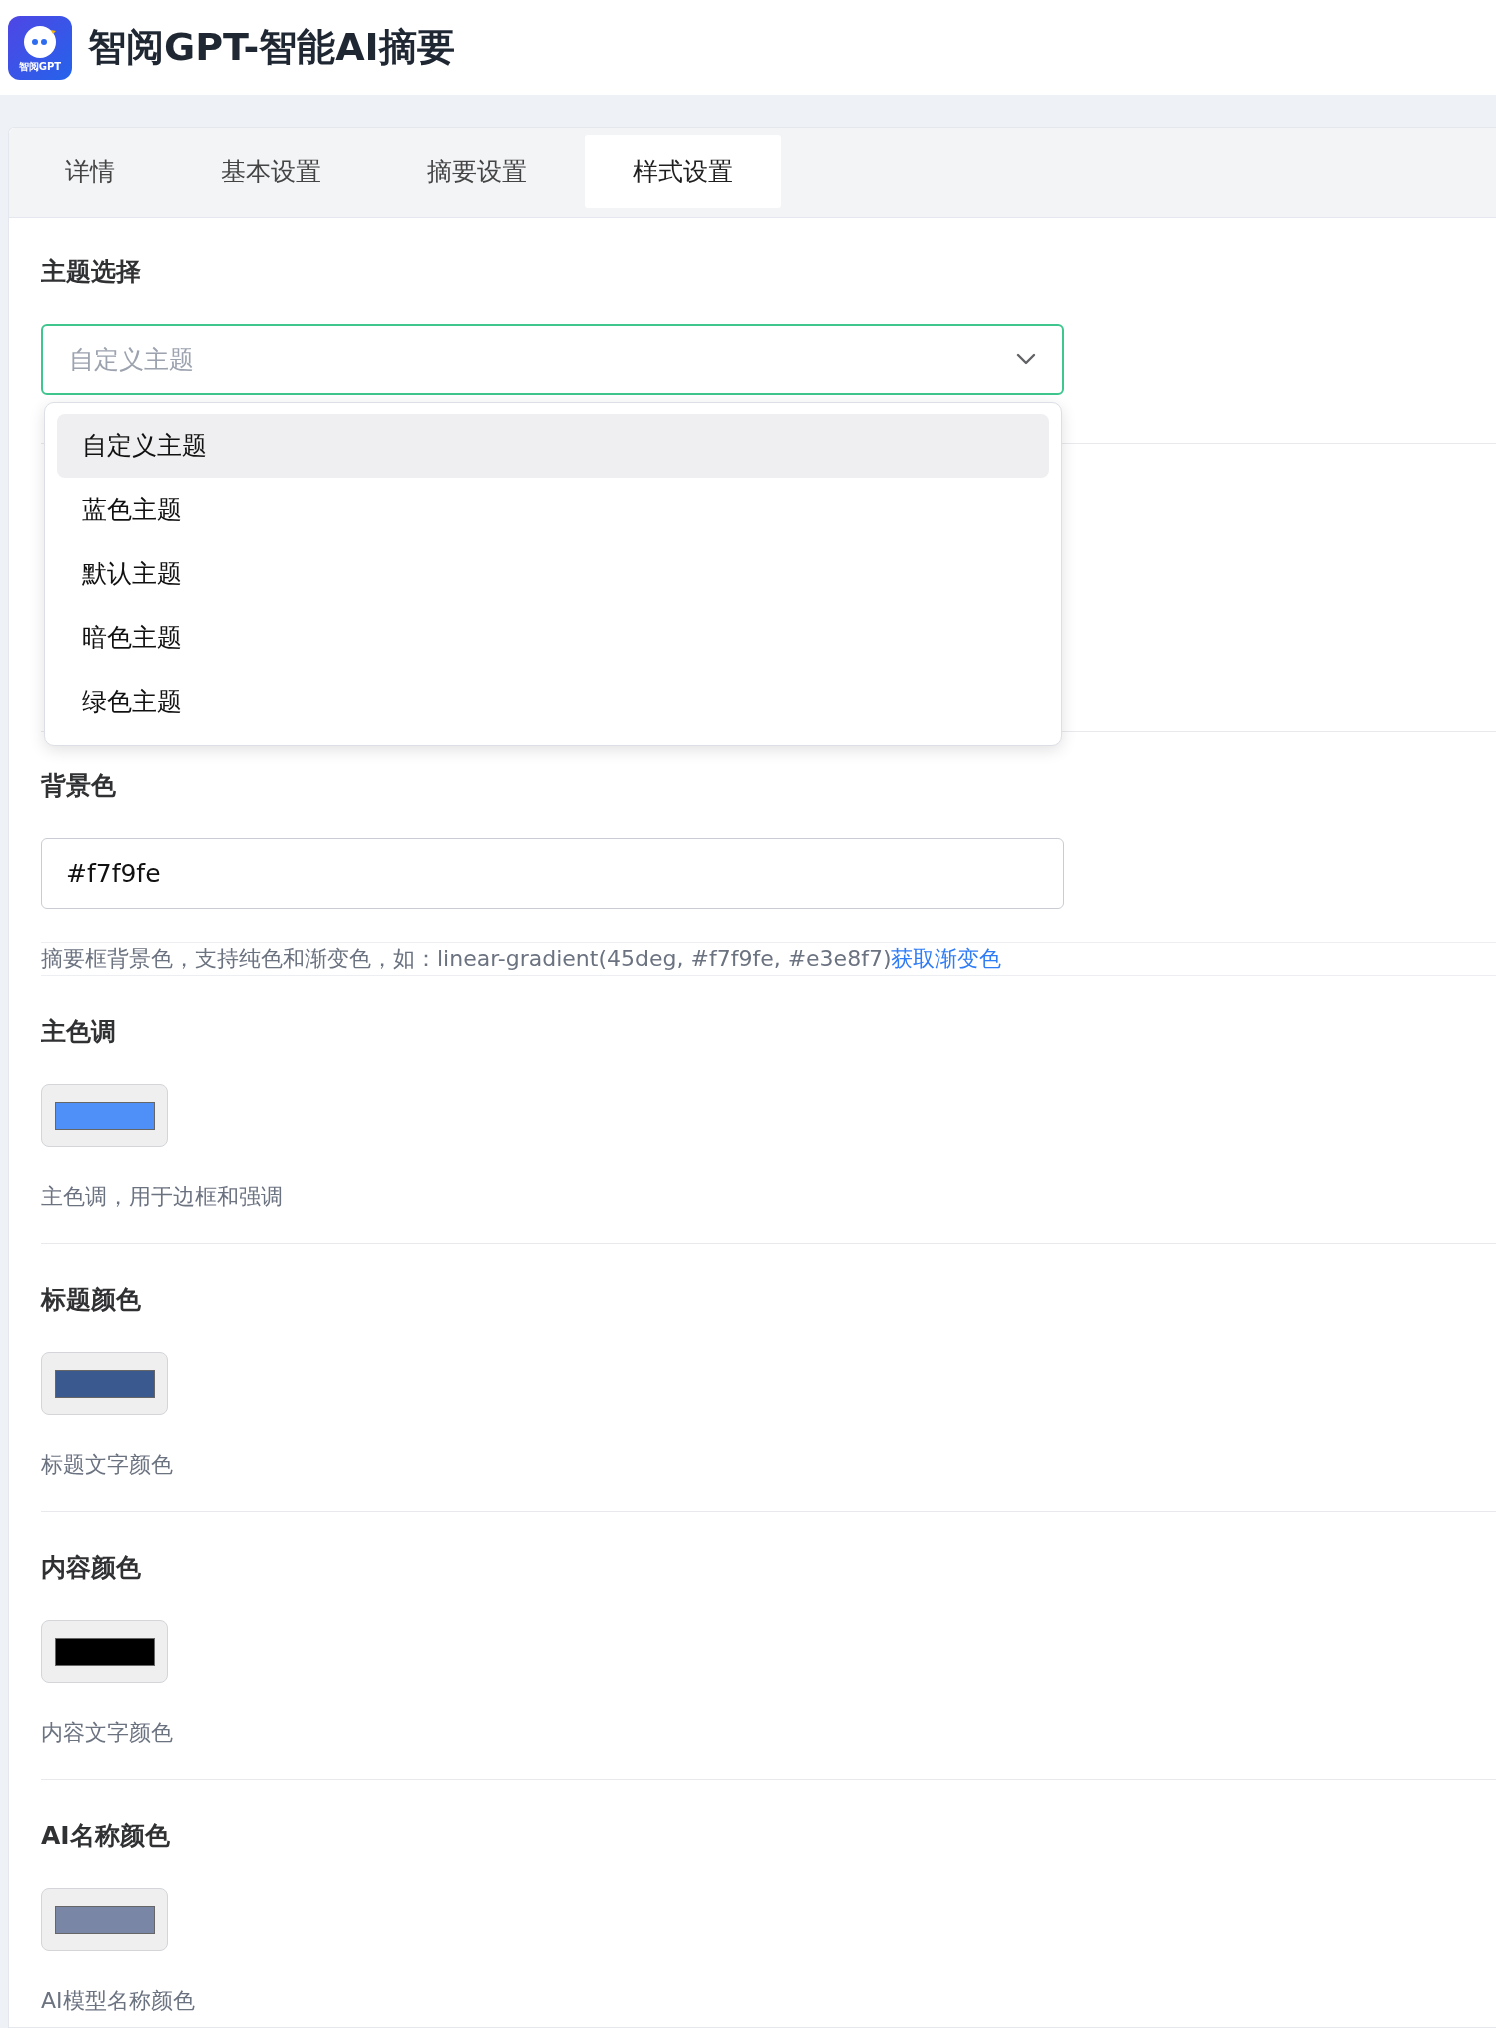 This screenshot has height=2028, width=1496. I want to click on robot-face-icon, so click(40, 41).